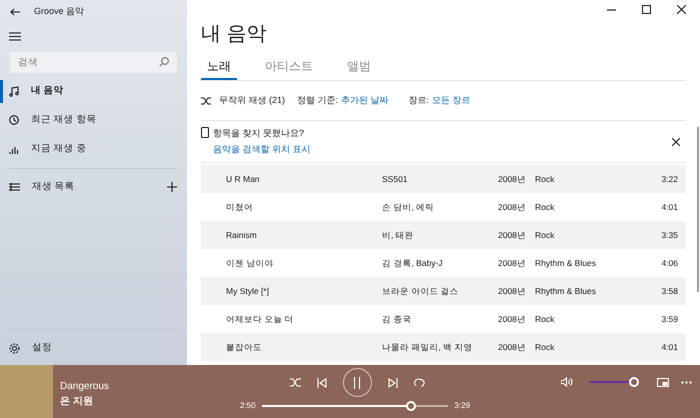 This screenshot has height=418, width=700. I want to click on progress-thumb, so click(411, 406).